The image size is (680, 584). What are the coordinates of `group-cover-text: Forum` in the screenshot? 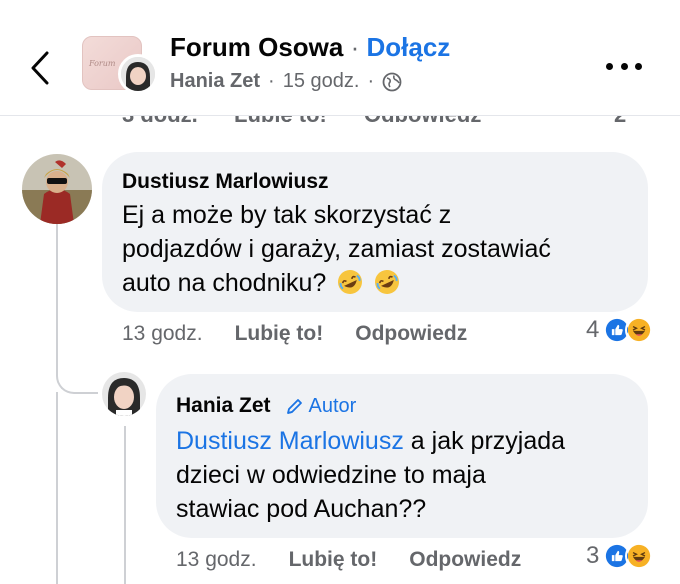 It's located at (102, 63).